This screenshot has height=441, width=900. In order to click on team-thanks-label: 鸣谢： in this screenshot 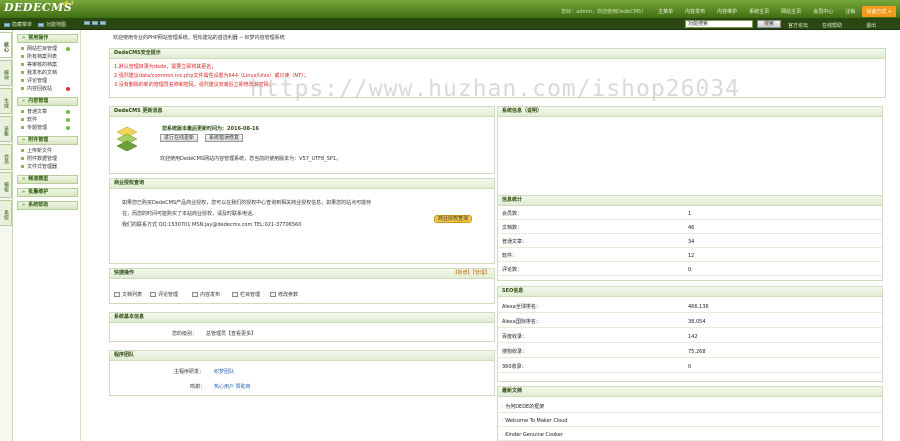, I will do `click(198, 387)`.